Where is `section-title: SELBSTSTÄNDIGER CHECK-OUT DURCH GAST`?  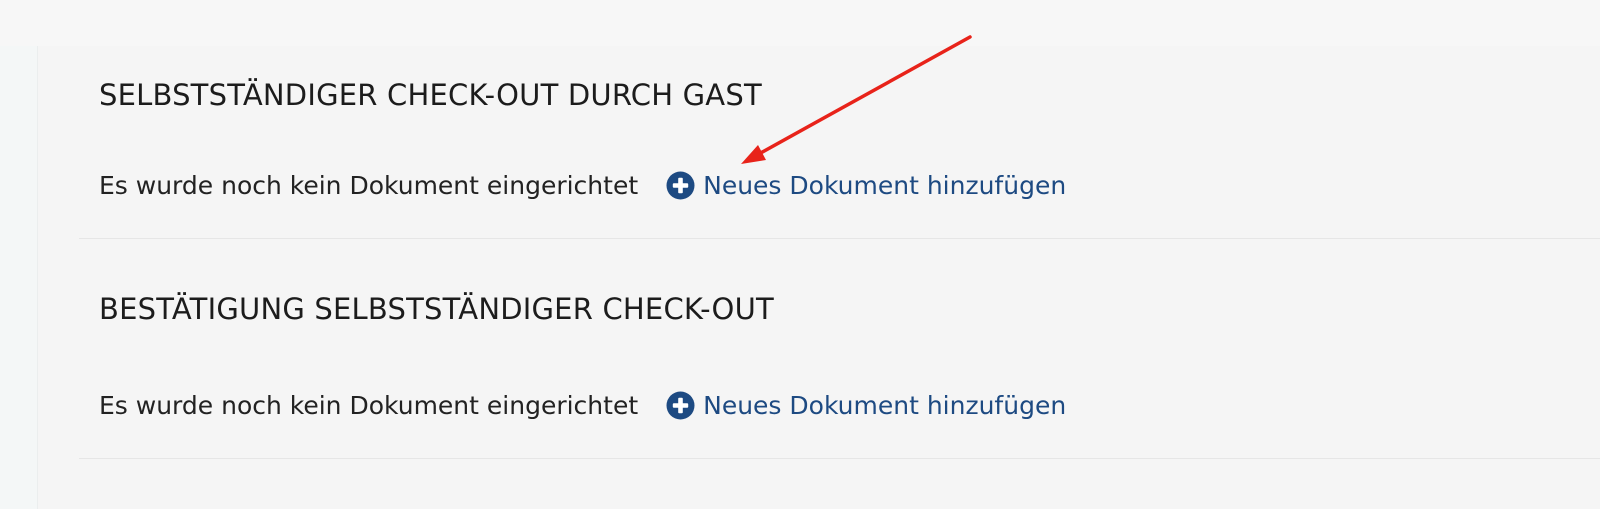
section-title: SELBSTSTÄNDIGER CHECK-OUT DURCH GAST is located at coordinates (430, 95).